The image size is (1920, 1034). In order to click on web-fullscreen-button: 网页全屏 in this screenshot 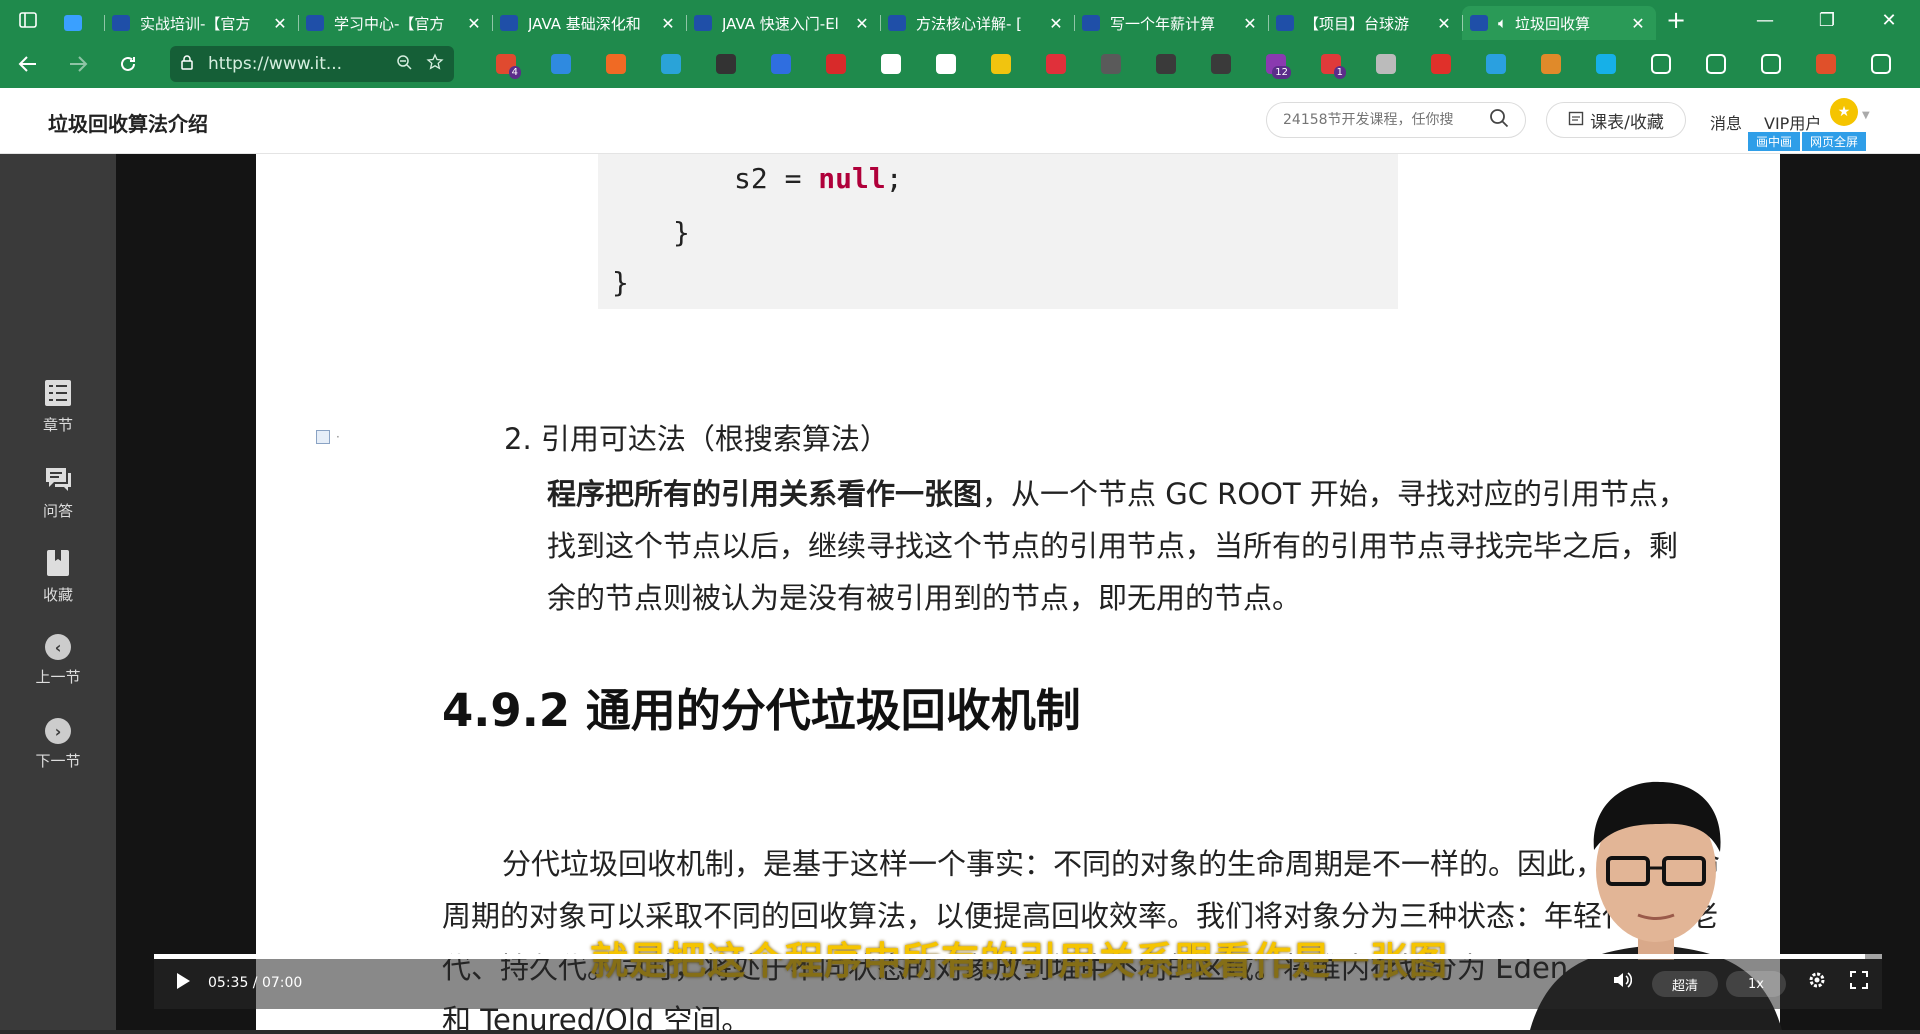, I will do `click(1834, 141)`.